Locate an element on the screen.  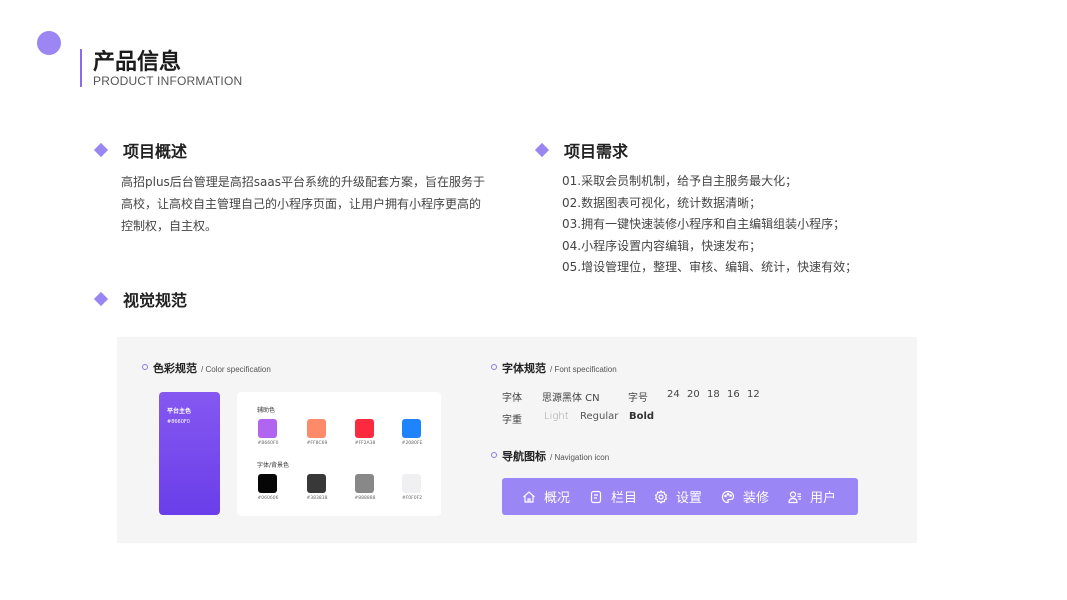
requirements-heading: 项目需求 is located at coordinates (581, 150).